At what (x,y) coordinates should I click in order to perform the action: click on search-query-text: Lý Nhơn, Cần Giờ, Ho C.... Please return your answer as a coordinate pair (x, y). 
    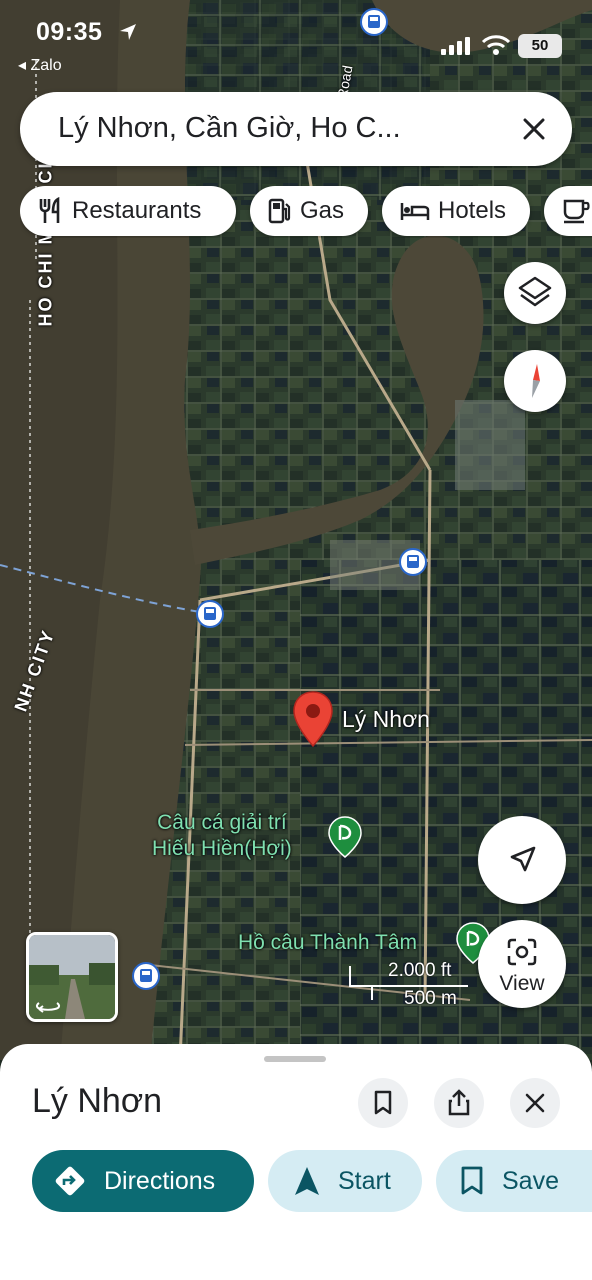
    Looking at the image, I should click on (229, 128).